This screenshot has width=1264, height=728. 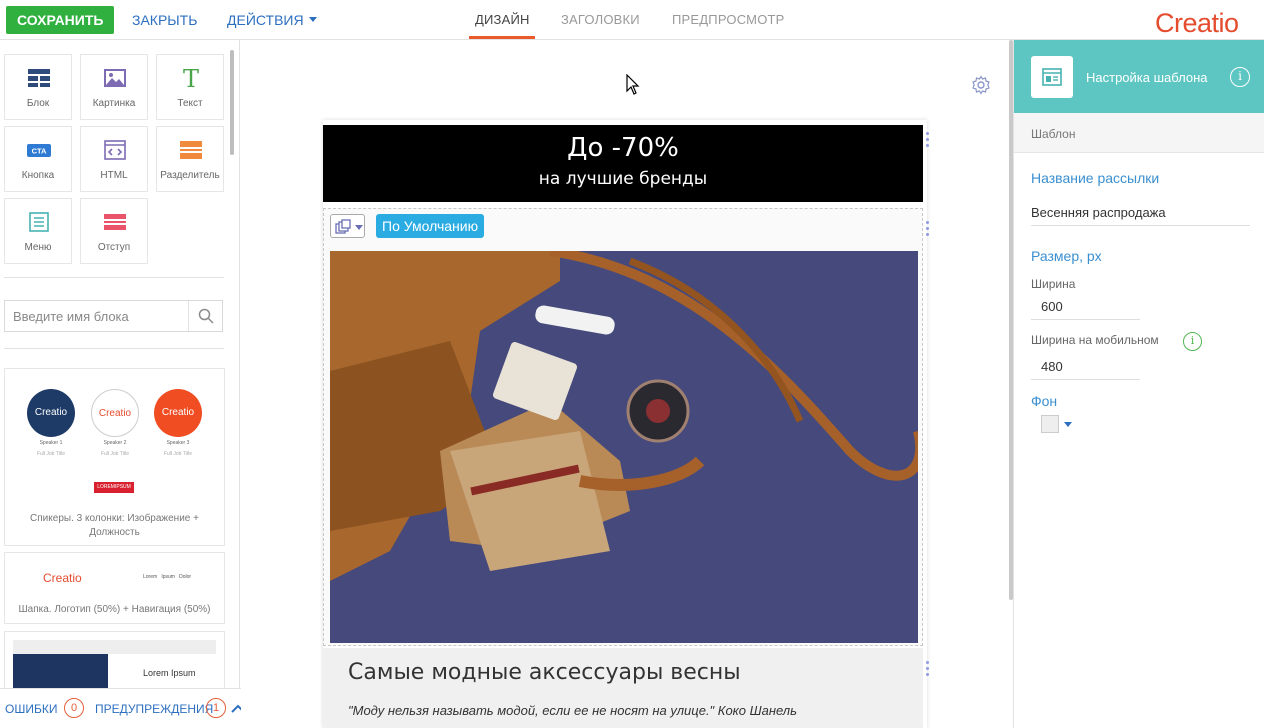 I want to click on mailing-name-label: Название рассылки, so click(x=1095, y=178).